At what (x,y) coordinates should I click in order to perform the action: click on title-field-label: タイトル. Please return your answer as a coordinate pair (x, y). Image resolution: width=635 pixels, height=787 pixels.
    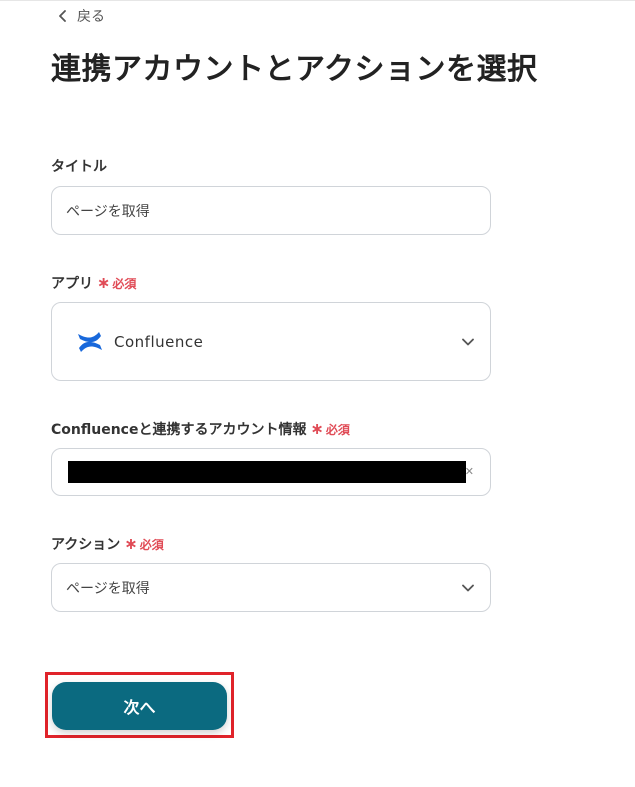
    Looking at the image, I should click on (79, 166).